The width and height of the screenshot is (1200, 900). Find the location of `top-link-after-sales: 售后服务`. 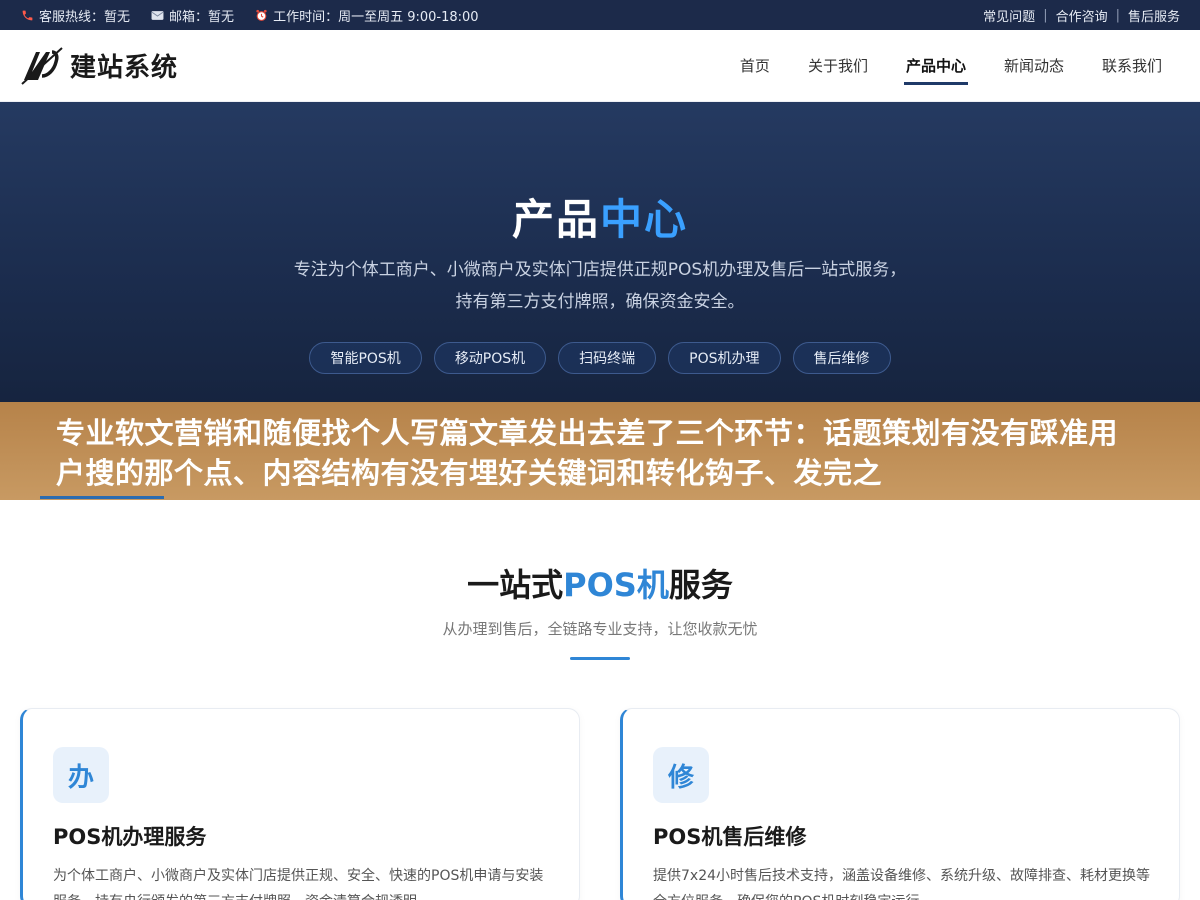

top-link-after-sales: 售后服务 is located at coordinates (1154, 15).